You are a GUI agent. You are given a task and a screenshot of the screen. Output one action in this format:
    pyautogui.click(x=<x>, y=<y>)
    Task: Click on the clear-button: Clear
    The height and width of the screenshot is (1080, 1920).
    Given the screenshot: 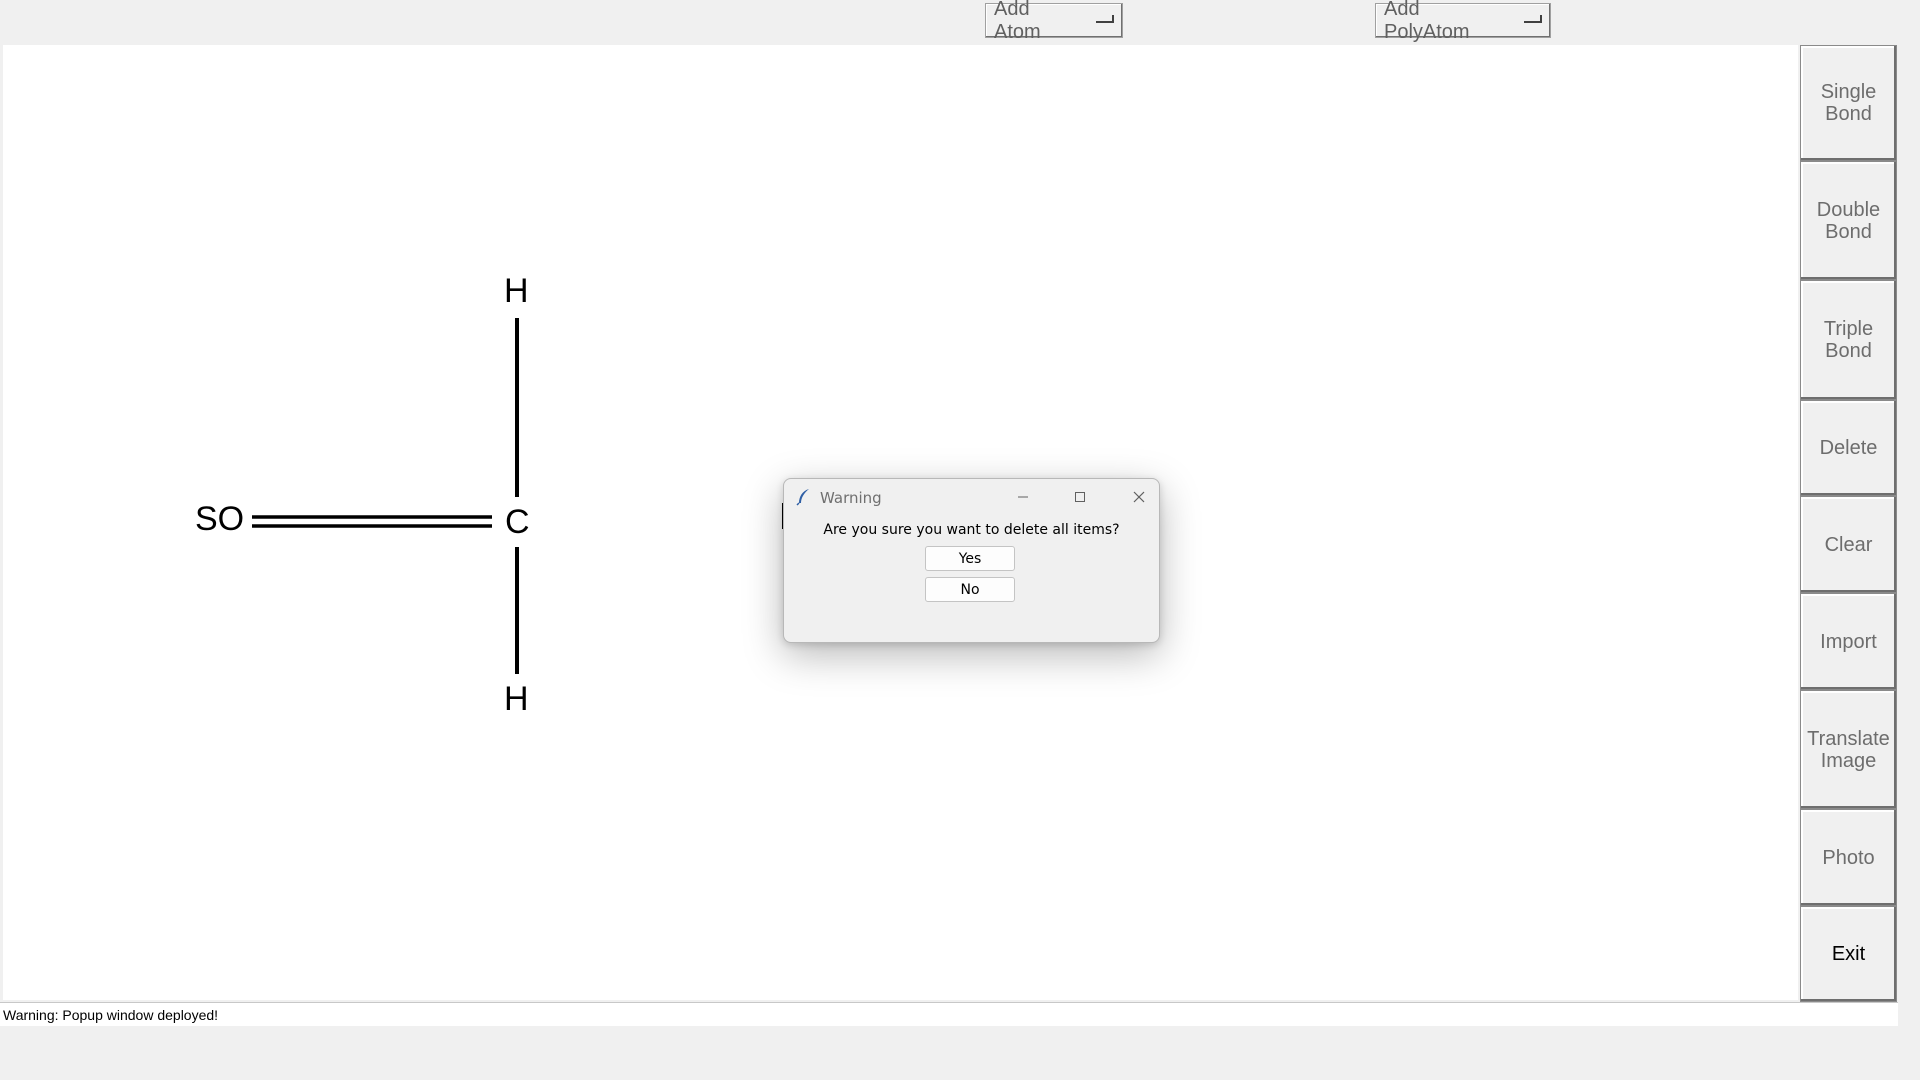 What is the action you would take?
    pyautogui.click(x=1848, y=544)
    